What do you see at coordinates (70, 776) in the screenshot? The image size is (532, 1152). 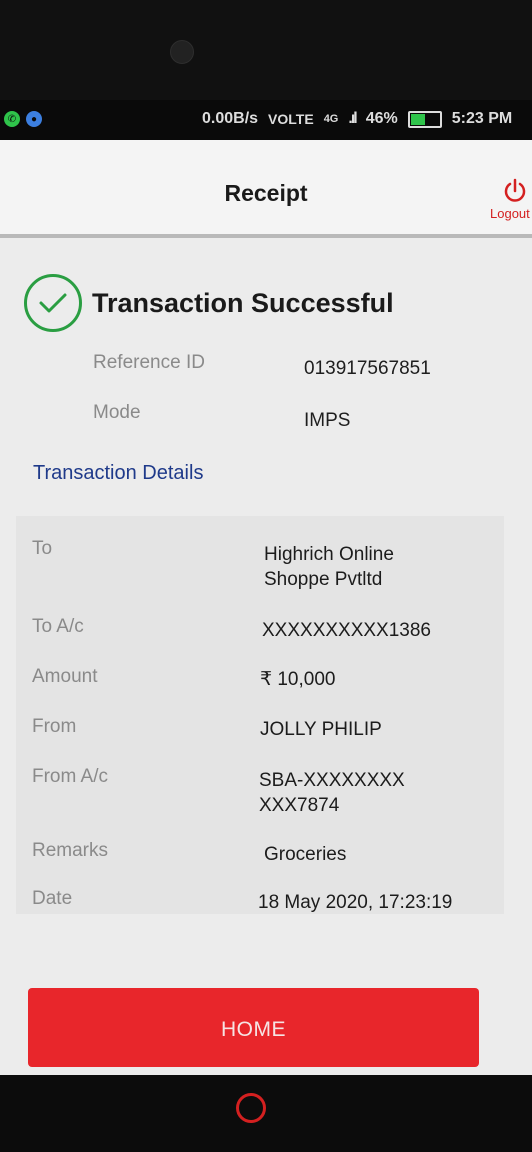 I see `detail-label: From A/c` at bounding box center [70, 776].